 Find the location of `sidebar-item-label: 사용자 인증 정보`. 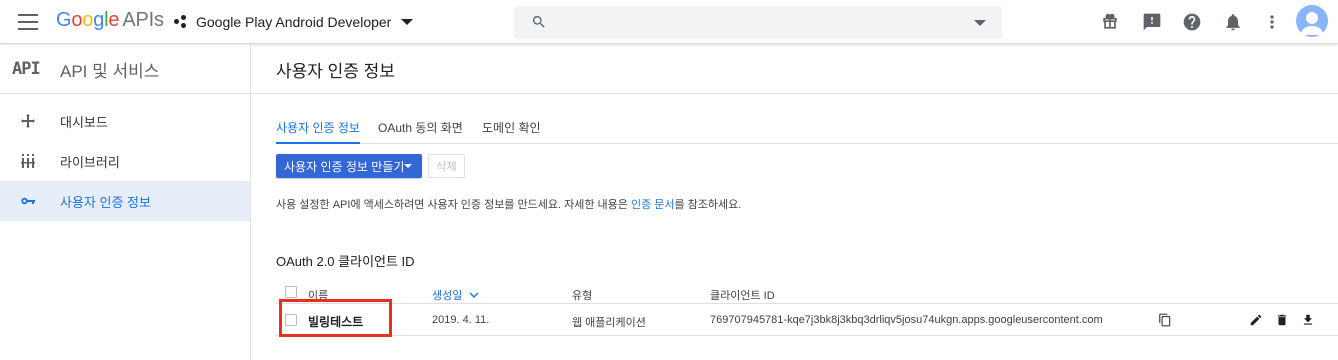

sidebar-item-label: 사용자 인증 정보 is located at coordinates (105, 202).